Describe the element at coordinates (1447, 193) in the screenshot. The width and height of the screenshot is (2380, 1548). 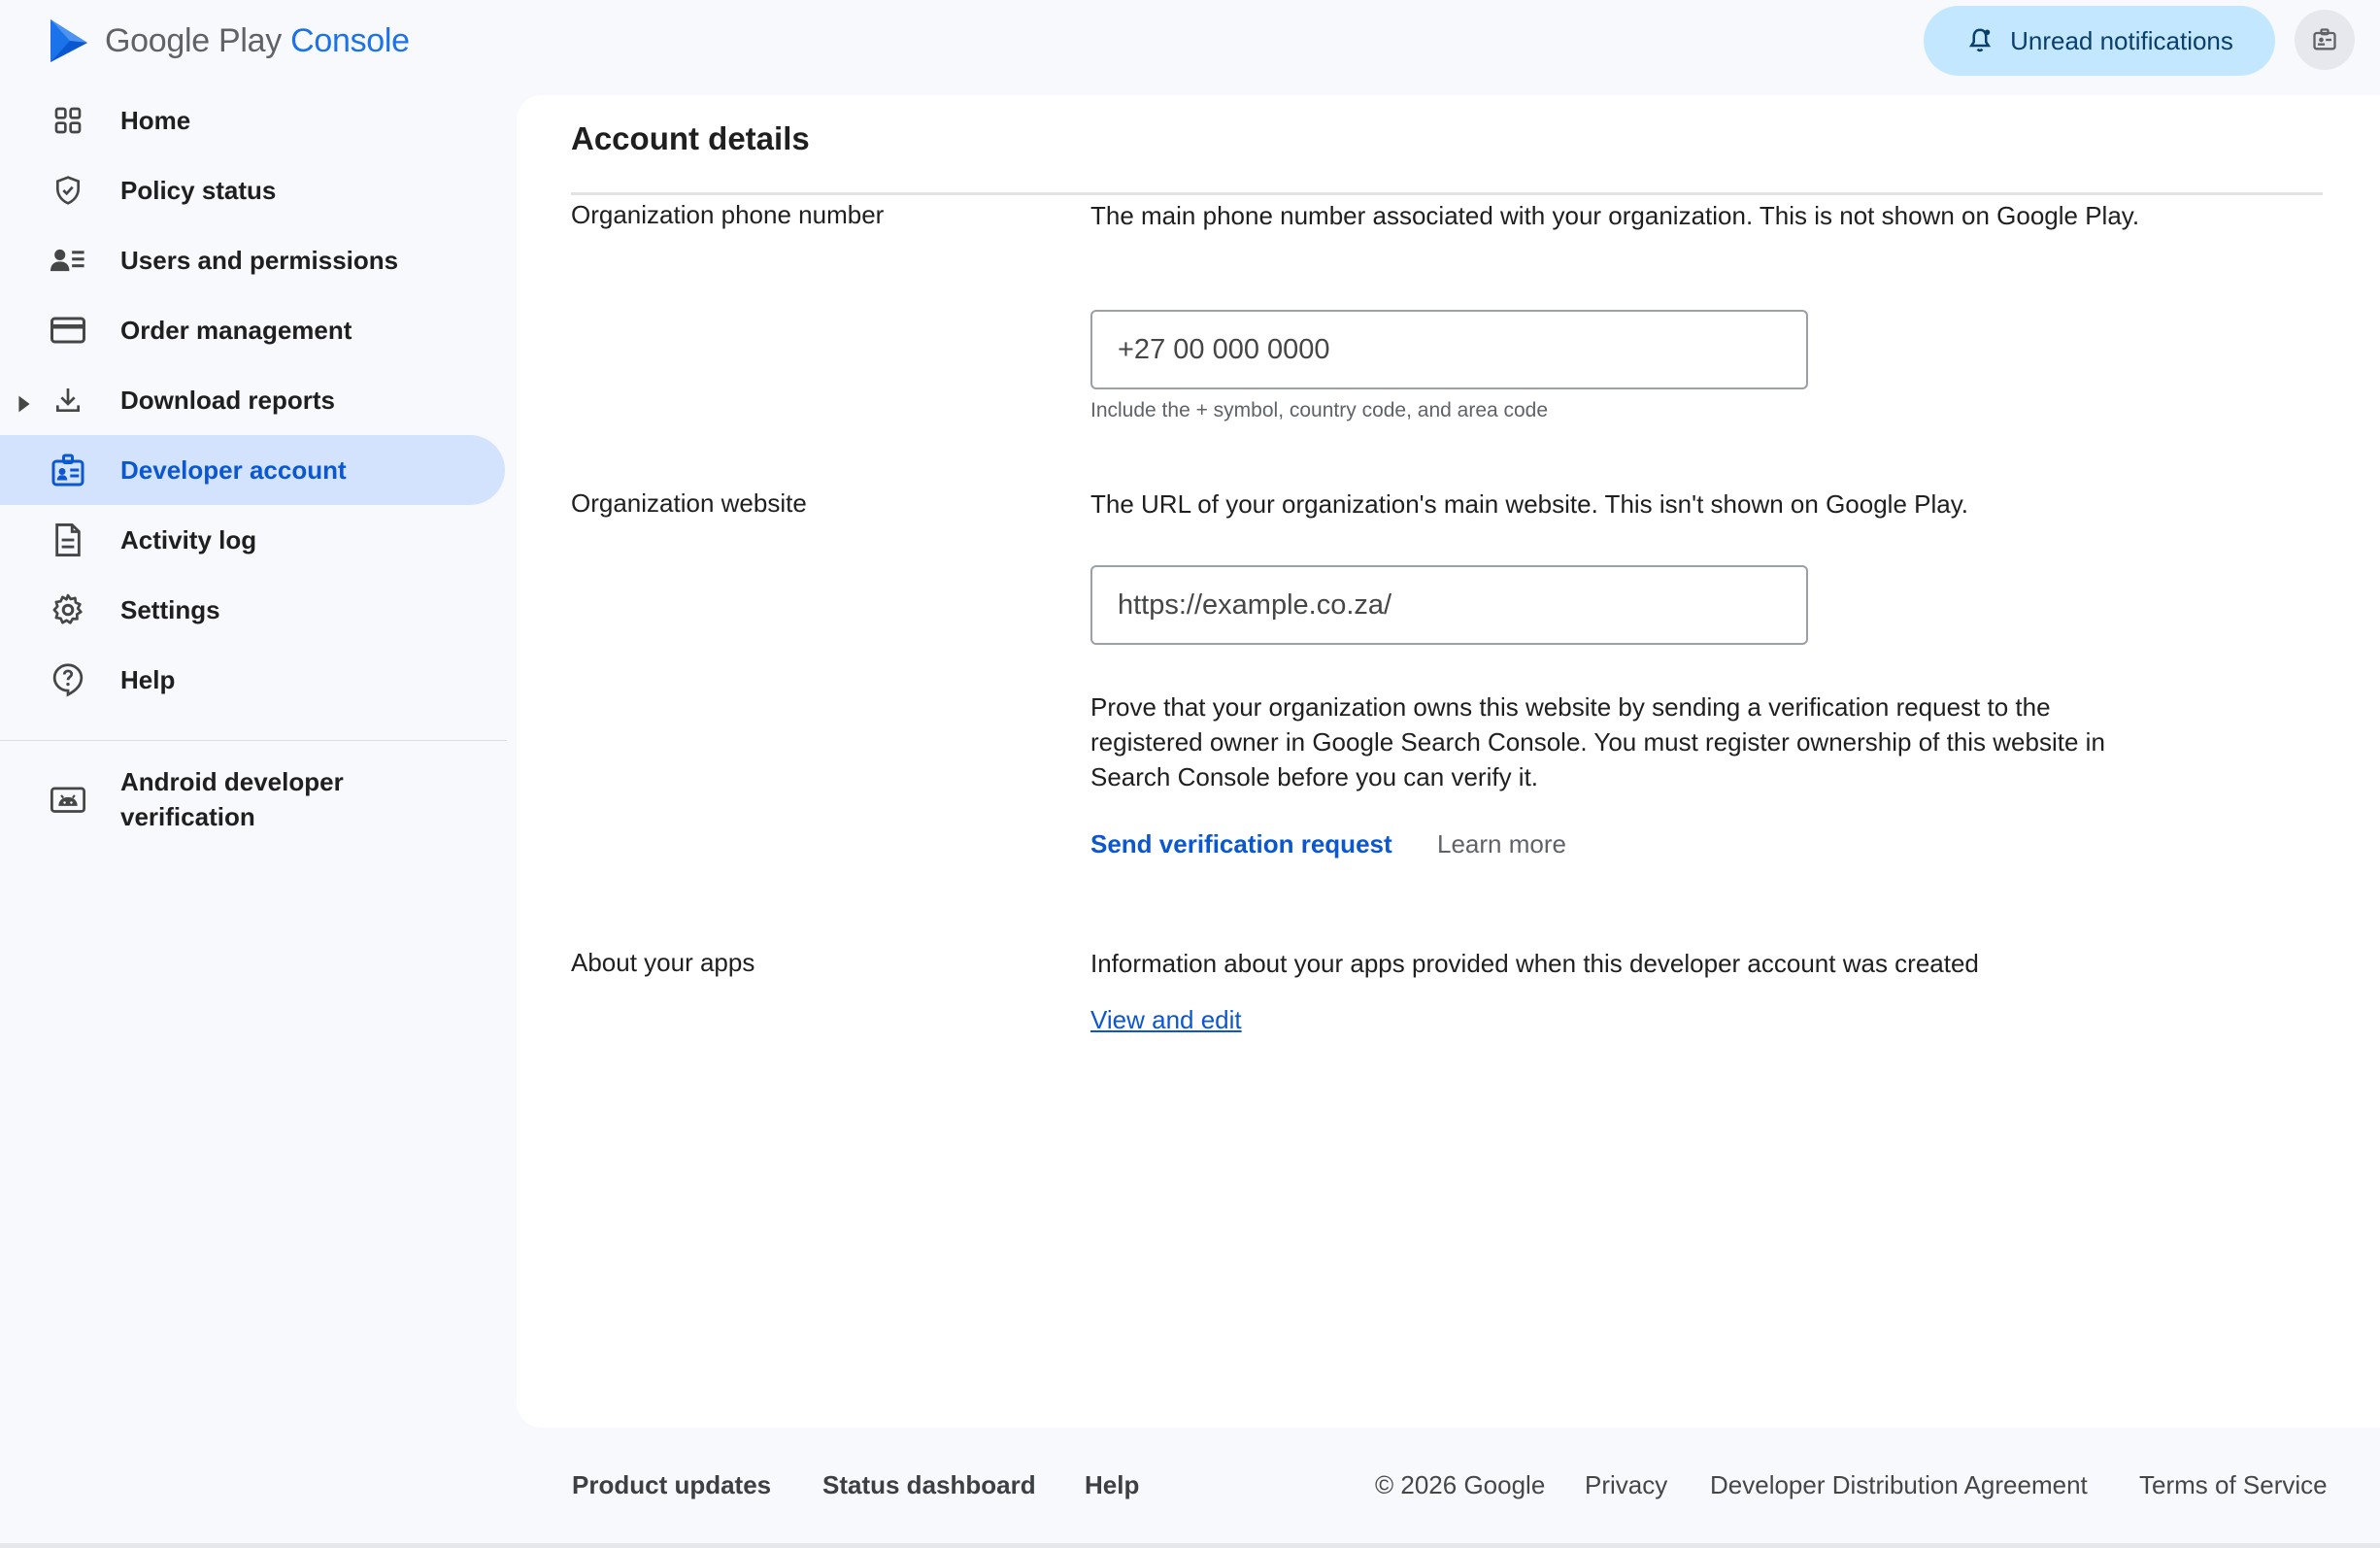
I see `title-divider` at that location.